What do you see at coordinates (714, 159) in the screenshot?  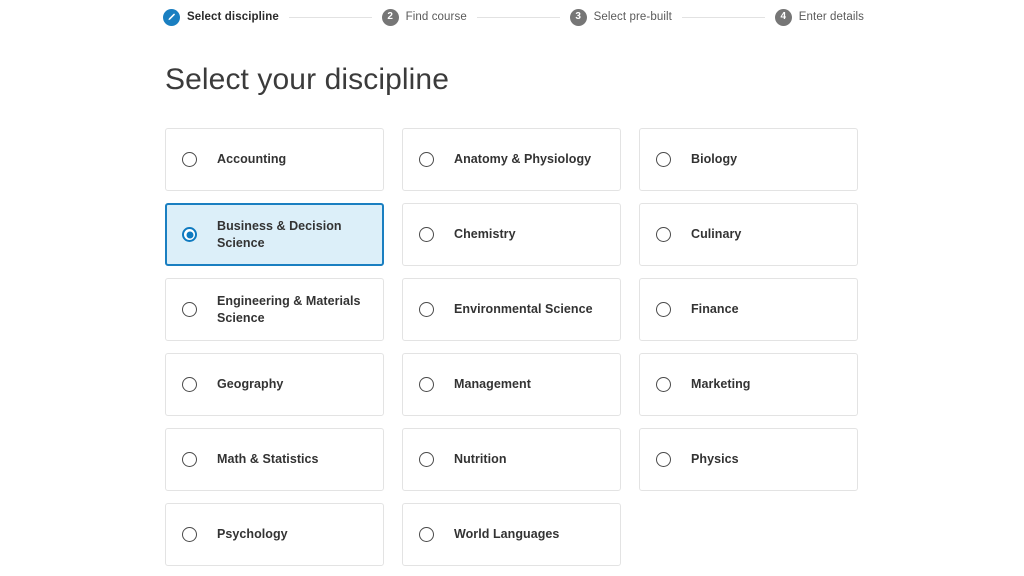 I see `discipline-option-label: Biology` at bounding box center [714, 159].